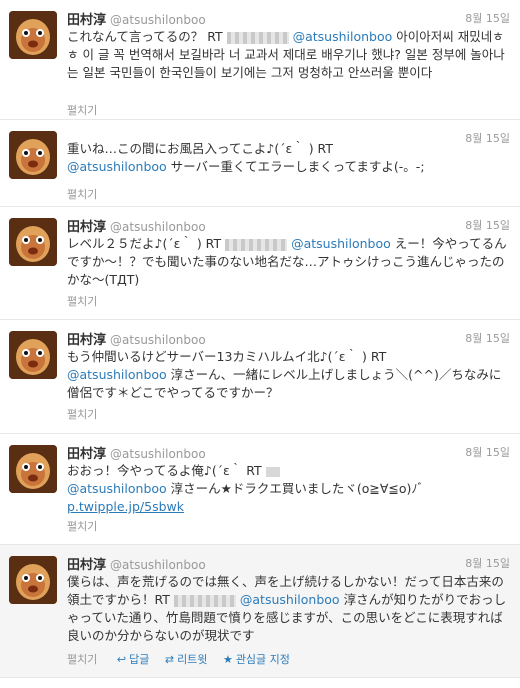 This screenshot has width=520, height=688. I want to click on retweet-button: ⇄ 리트윗, so click(186, 659).